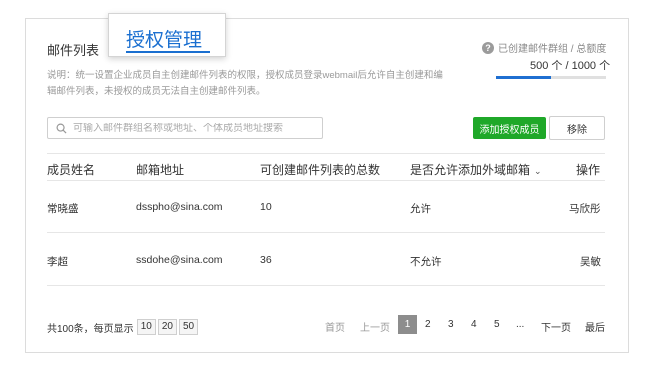 This screenshot has width=656, height=378. I want to click on page-size-option-50: 50, so click(188, 327).